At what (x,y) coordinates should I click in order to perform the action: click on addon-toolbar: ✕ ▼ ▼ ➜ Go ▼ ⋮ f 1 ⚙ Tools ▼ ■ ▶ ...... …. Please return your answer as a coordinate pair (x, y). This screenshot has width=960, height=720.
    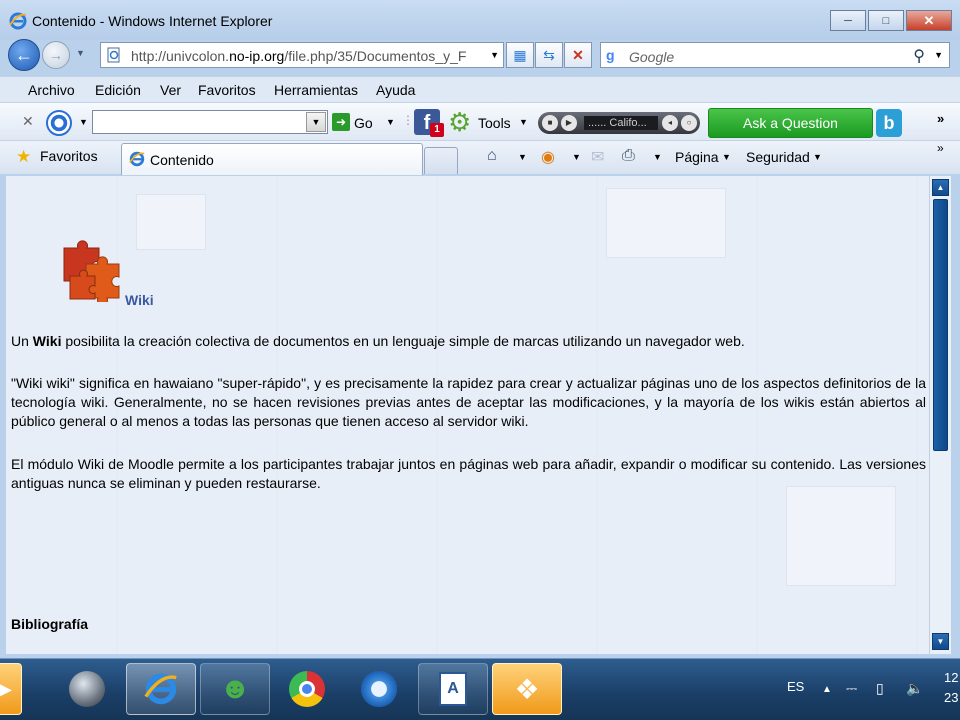
    Looking at the image, I should click on (480, 121).